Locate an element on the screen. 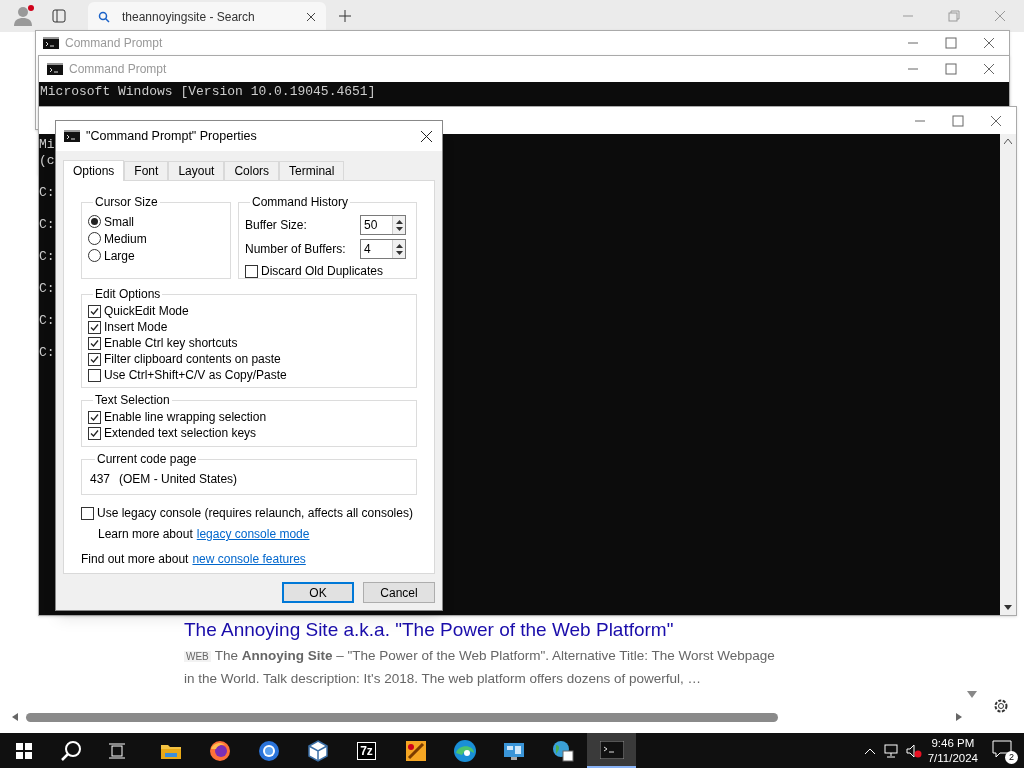 The width and height of the screenshot is (1024, 768). code-page-number: 437 is located at coordinates (100, 479).